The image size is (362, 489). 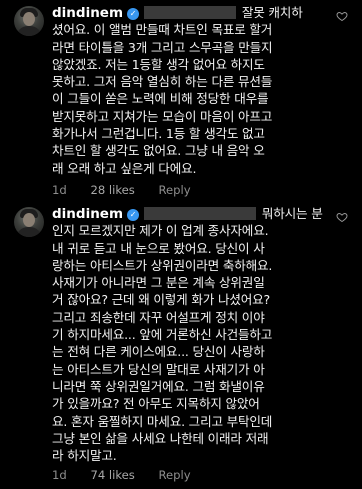 I want to click on comment-meta: 1d 74 likes Reply, so click(x=131, y=475).